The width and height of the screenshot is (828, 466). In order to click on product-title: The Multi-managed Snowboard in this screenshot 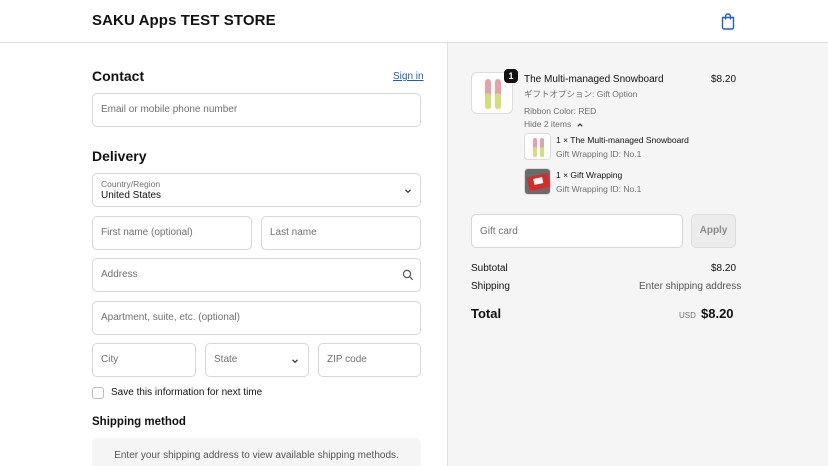, I will do `click(594, 79)`.